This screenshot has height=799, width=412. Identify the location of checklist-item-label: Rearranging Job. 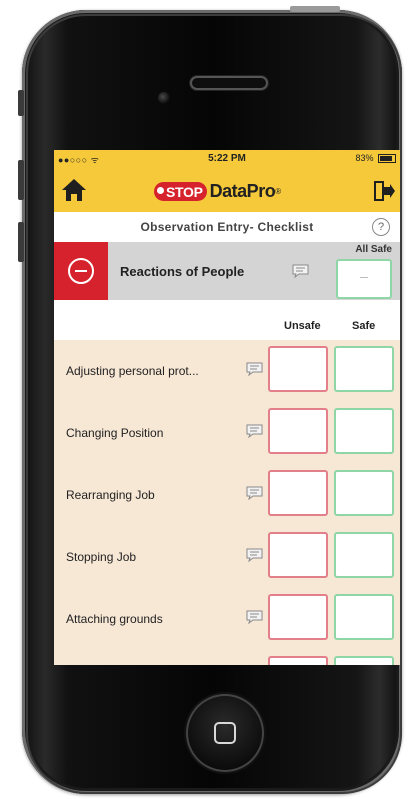
(110, 495).